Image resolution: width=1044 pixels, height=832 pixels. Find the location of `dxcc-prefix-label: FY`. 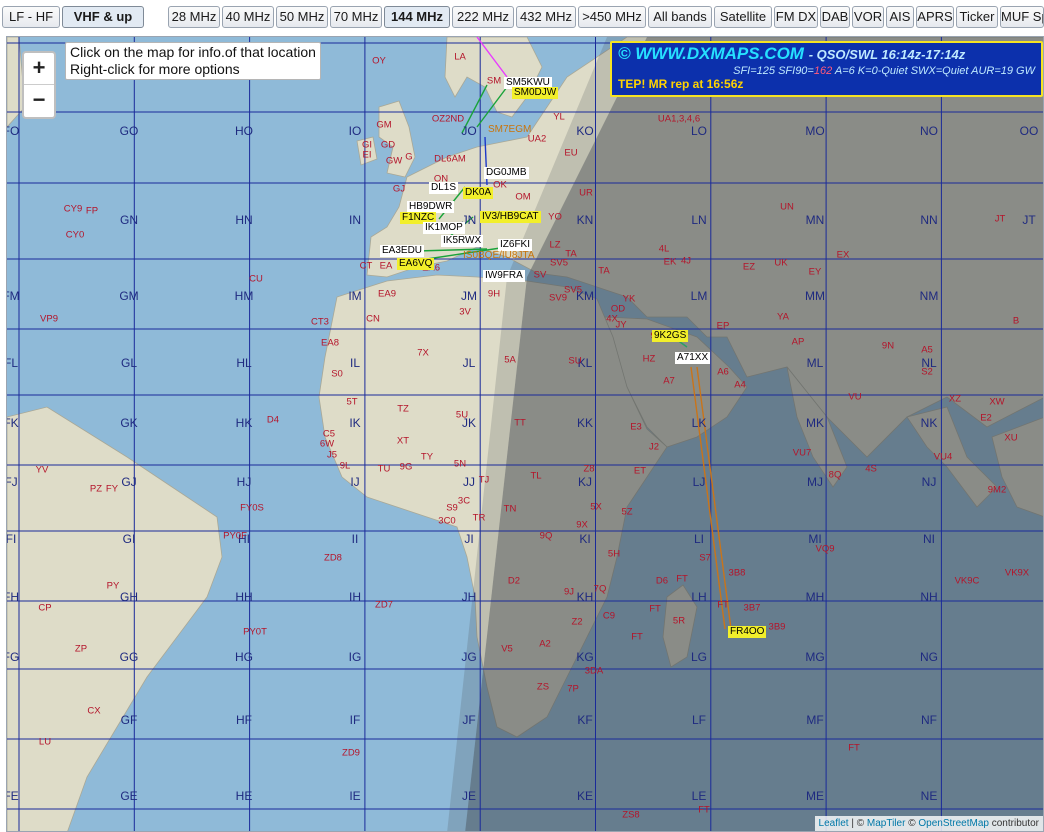

dxcc-prefix-label: FY is located at coordinates (112, 489).